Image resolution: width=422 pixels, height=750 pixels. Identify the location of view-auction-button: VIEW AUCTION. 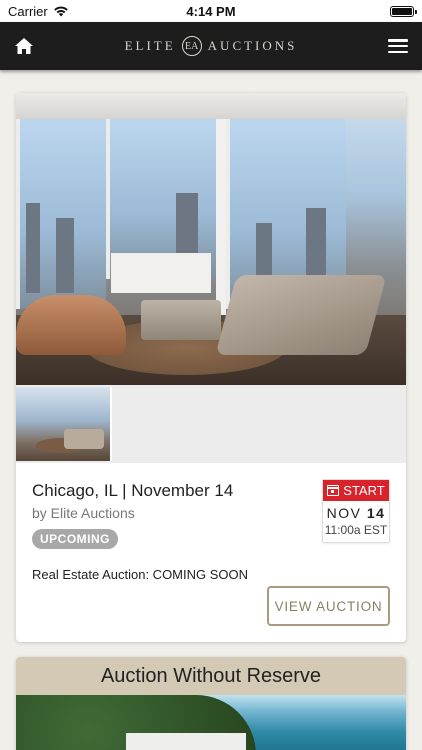
(328, 606).